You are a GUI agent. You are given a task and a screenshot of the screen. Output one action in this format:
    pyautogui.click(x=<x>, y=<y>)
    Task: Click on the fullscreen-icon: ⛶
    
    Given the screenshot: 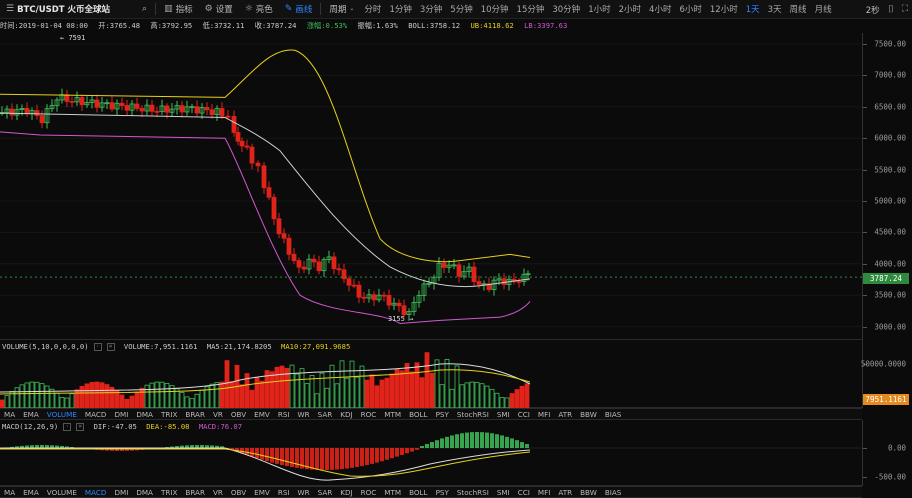 What is the action you would take?
    pyautogui.click(x=905, y=9)
    